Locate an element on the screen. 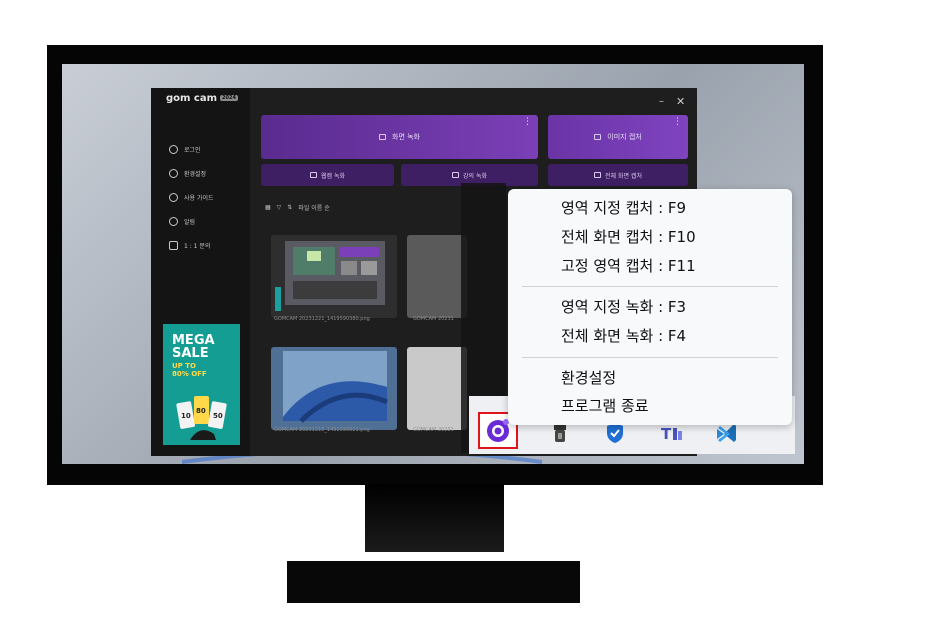 The image size is (937, 637). file-toolbar: ▦ ▽ ⇅ 파일 이름 순 is located at coordinates (297, 207).